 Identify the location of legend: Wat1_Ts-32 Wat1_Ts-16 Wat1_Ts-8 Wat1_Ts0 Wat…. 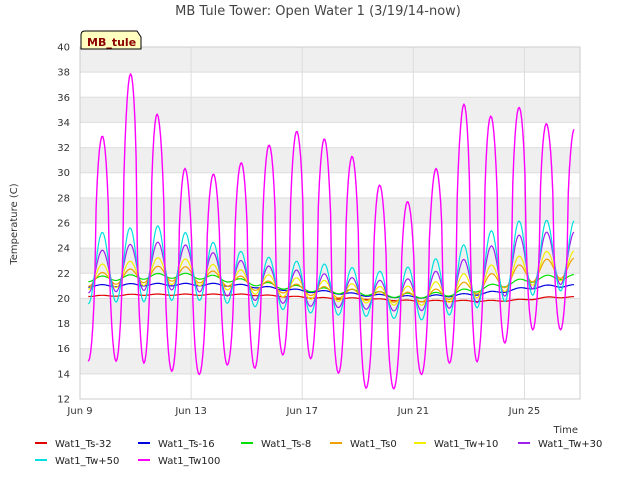
(318, 453).